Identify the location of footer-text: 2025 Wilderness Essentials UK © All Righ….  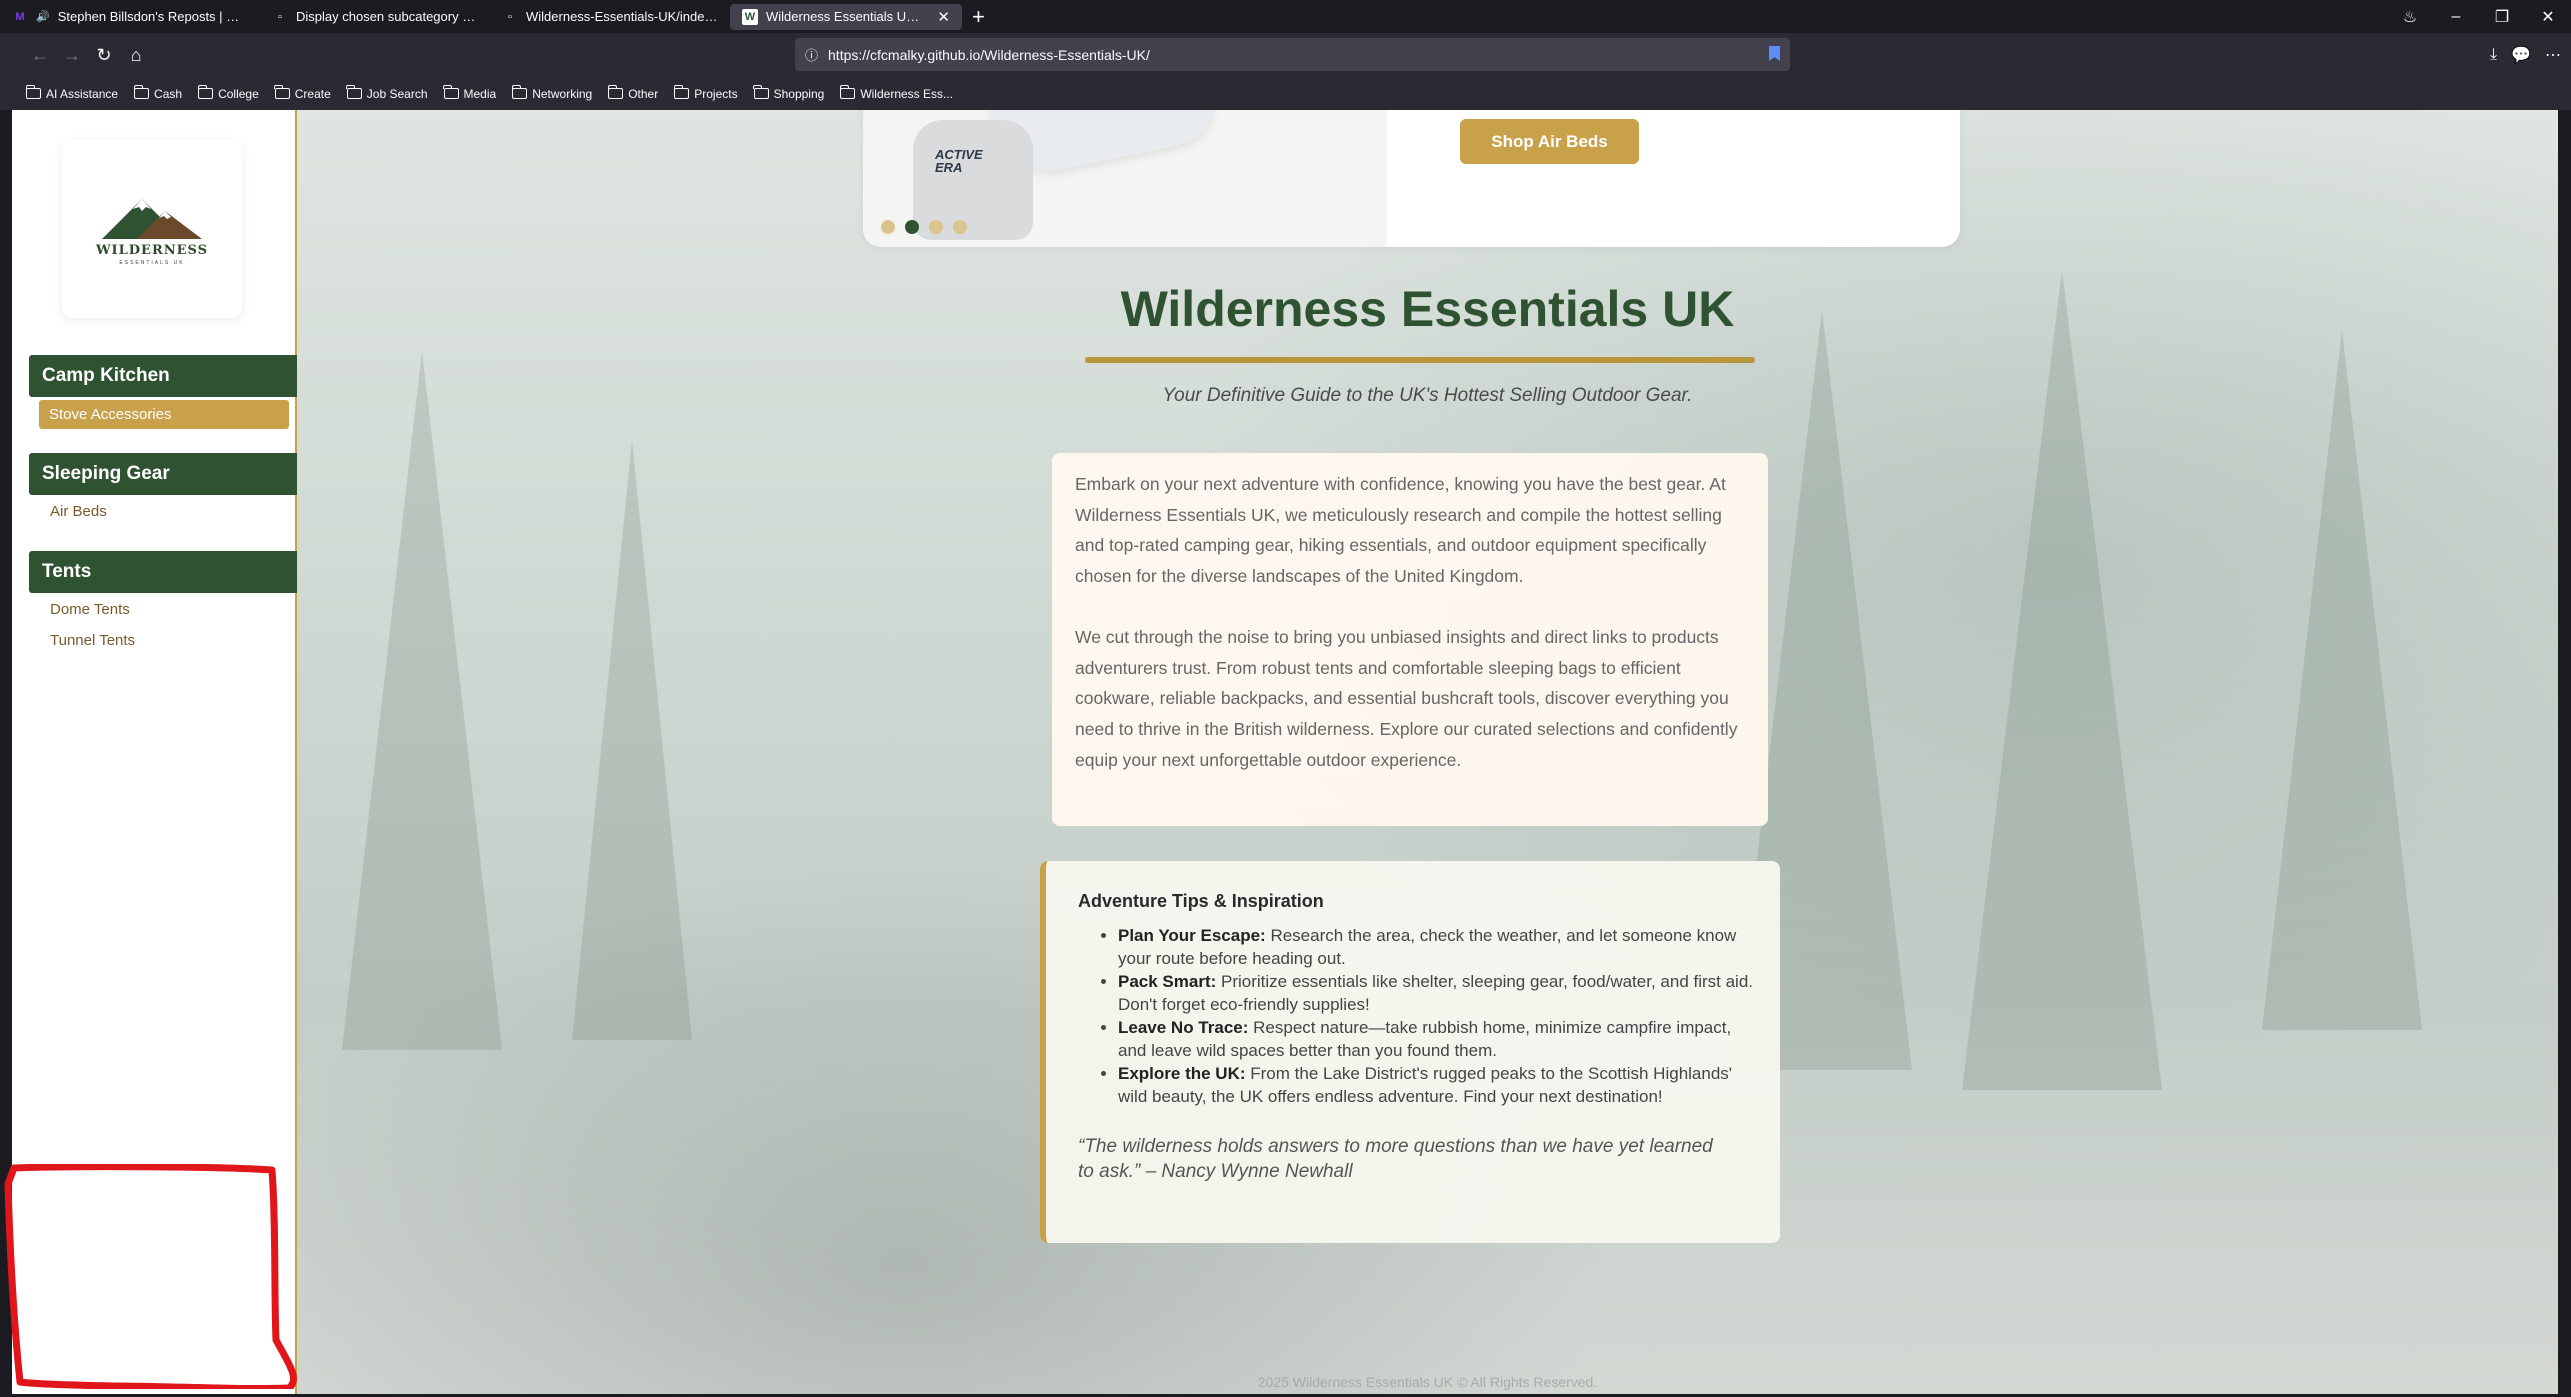
(1427, 1382).